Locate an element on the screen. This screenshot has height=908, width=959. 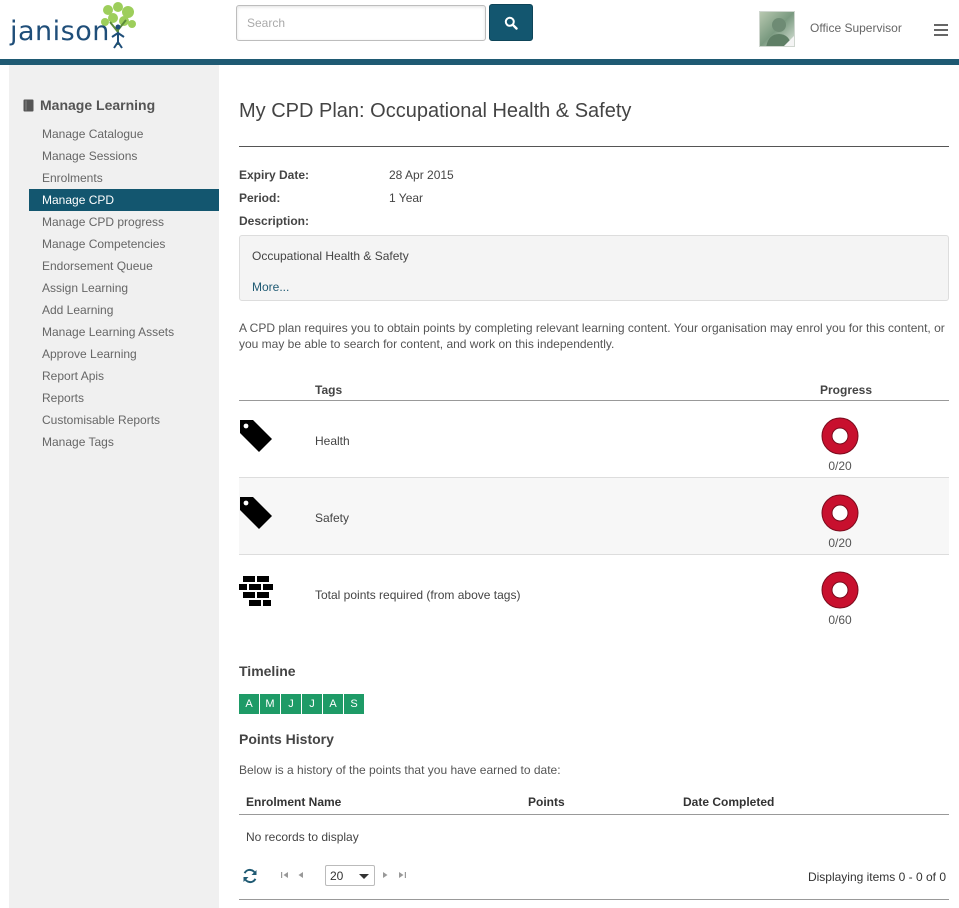
timeline-title: Timeline is located at coordinates (267, 671).